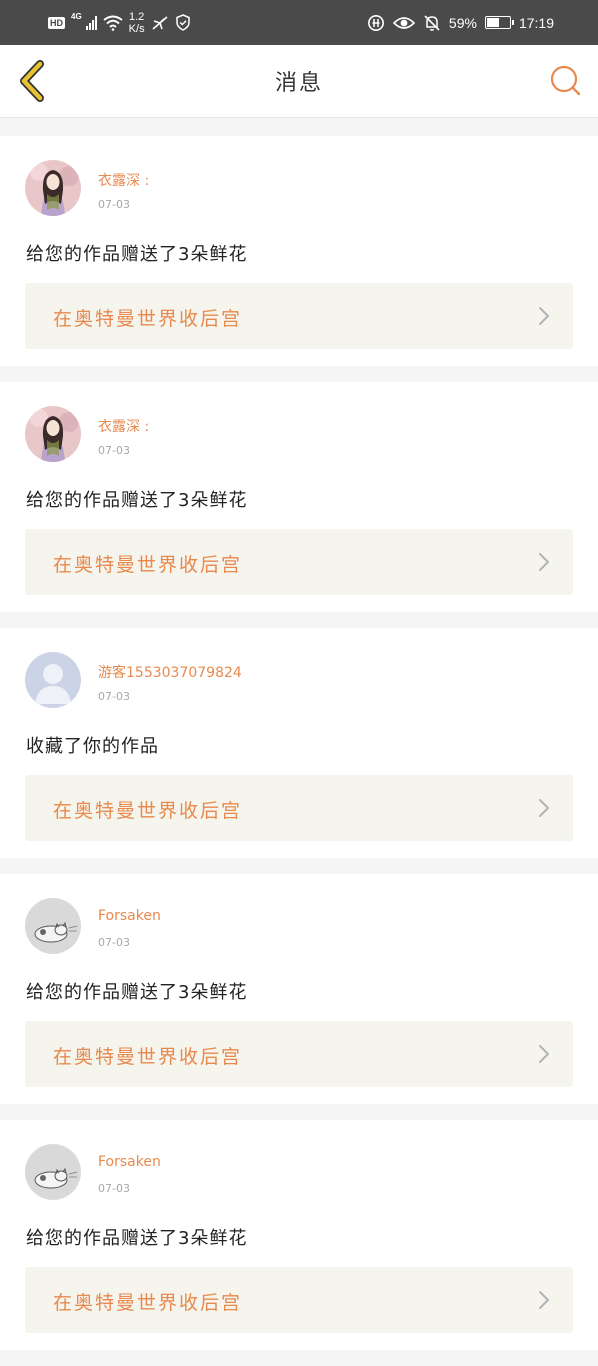 This screenshot has width=598, height=1366. What do you see at coordinates (403, 22) in the screenshot?
I see `eye-comfort-icon` at bounding box center [403, 22].